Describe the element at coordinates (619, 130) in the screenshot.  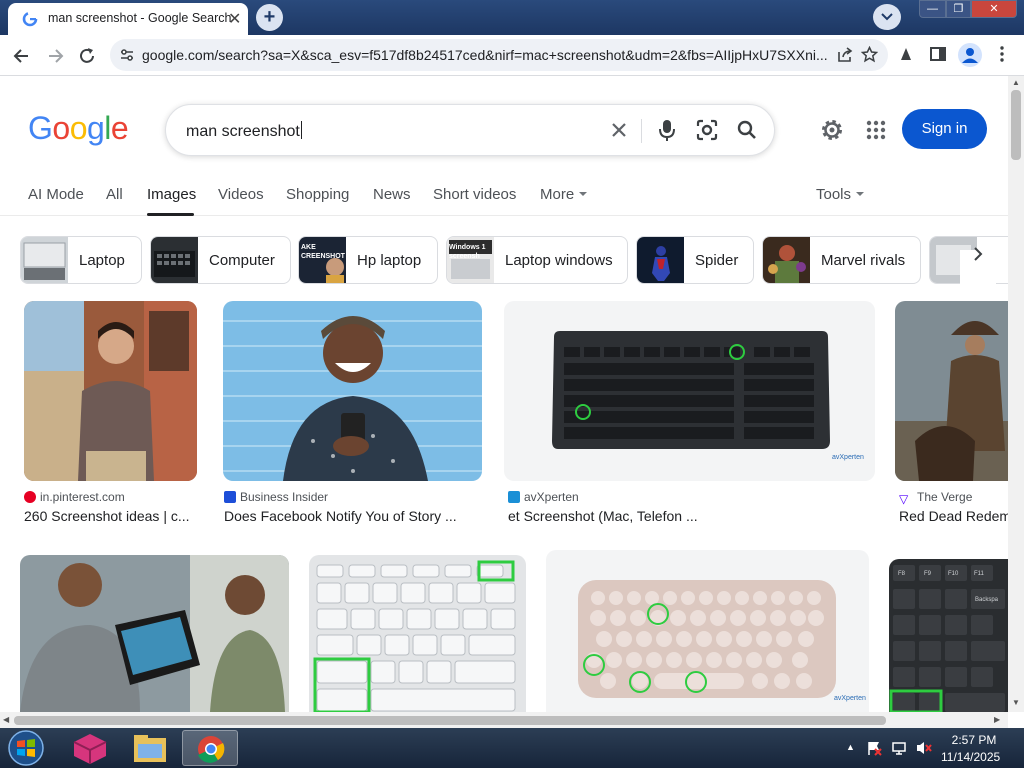
I see `clear-icon` at that location.